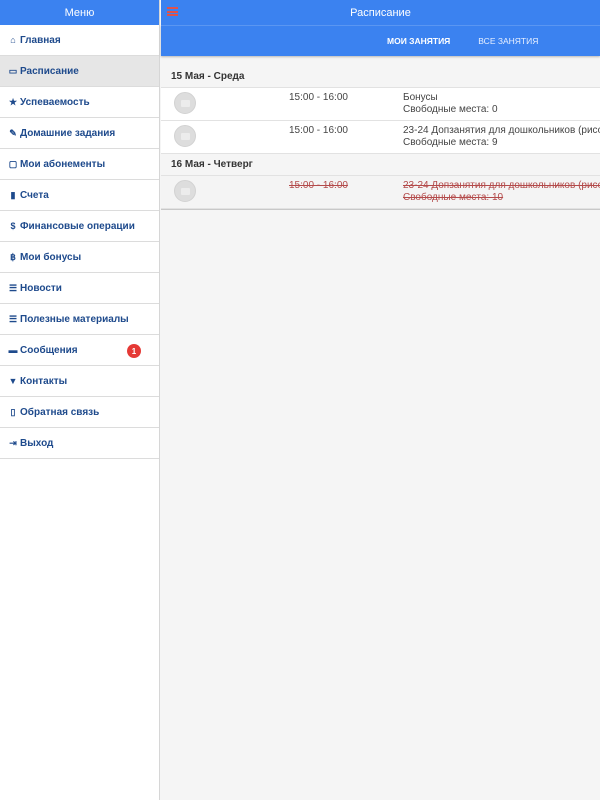 This screenshot has width=600, height=800. What do you see at coordinates (172, 11) in the screenshot?
I see `hamburger-menu-icon` at bounding box center [172, 11].